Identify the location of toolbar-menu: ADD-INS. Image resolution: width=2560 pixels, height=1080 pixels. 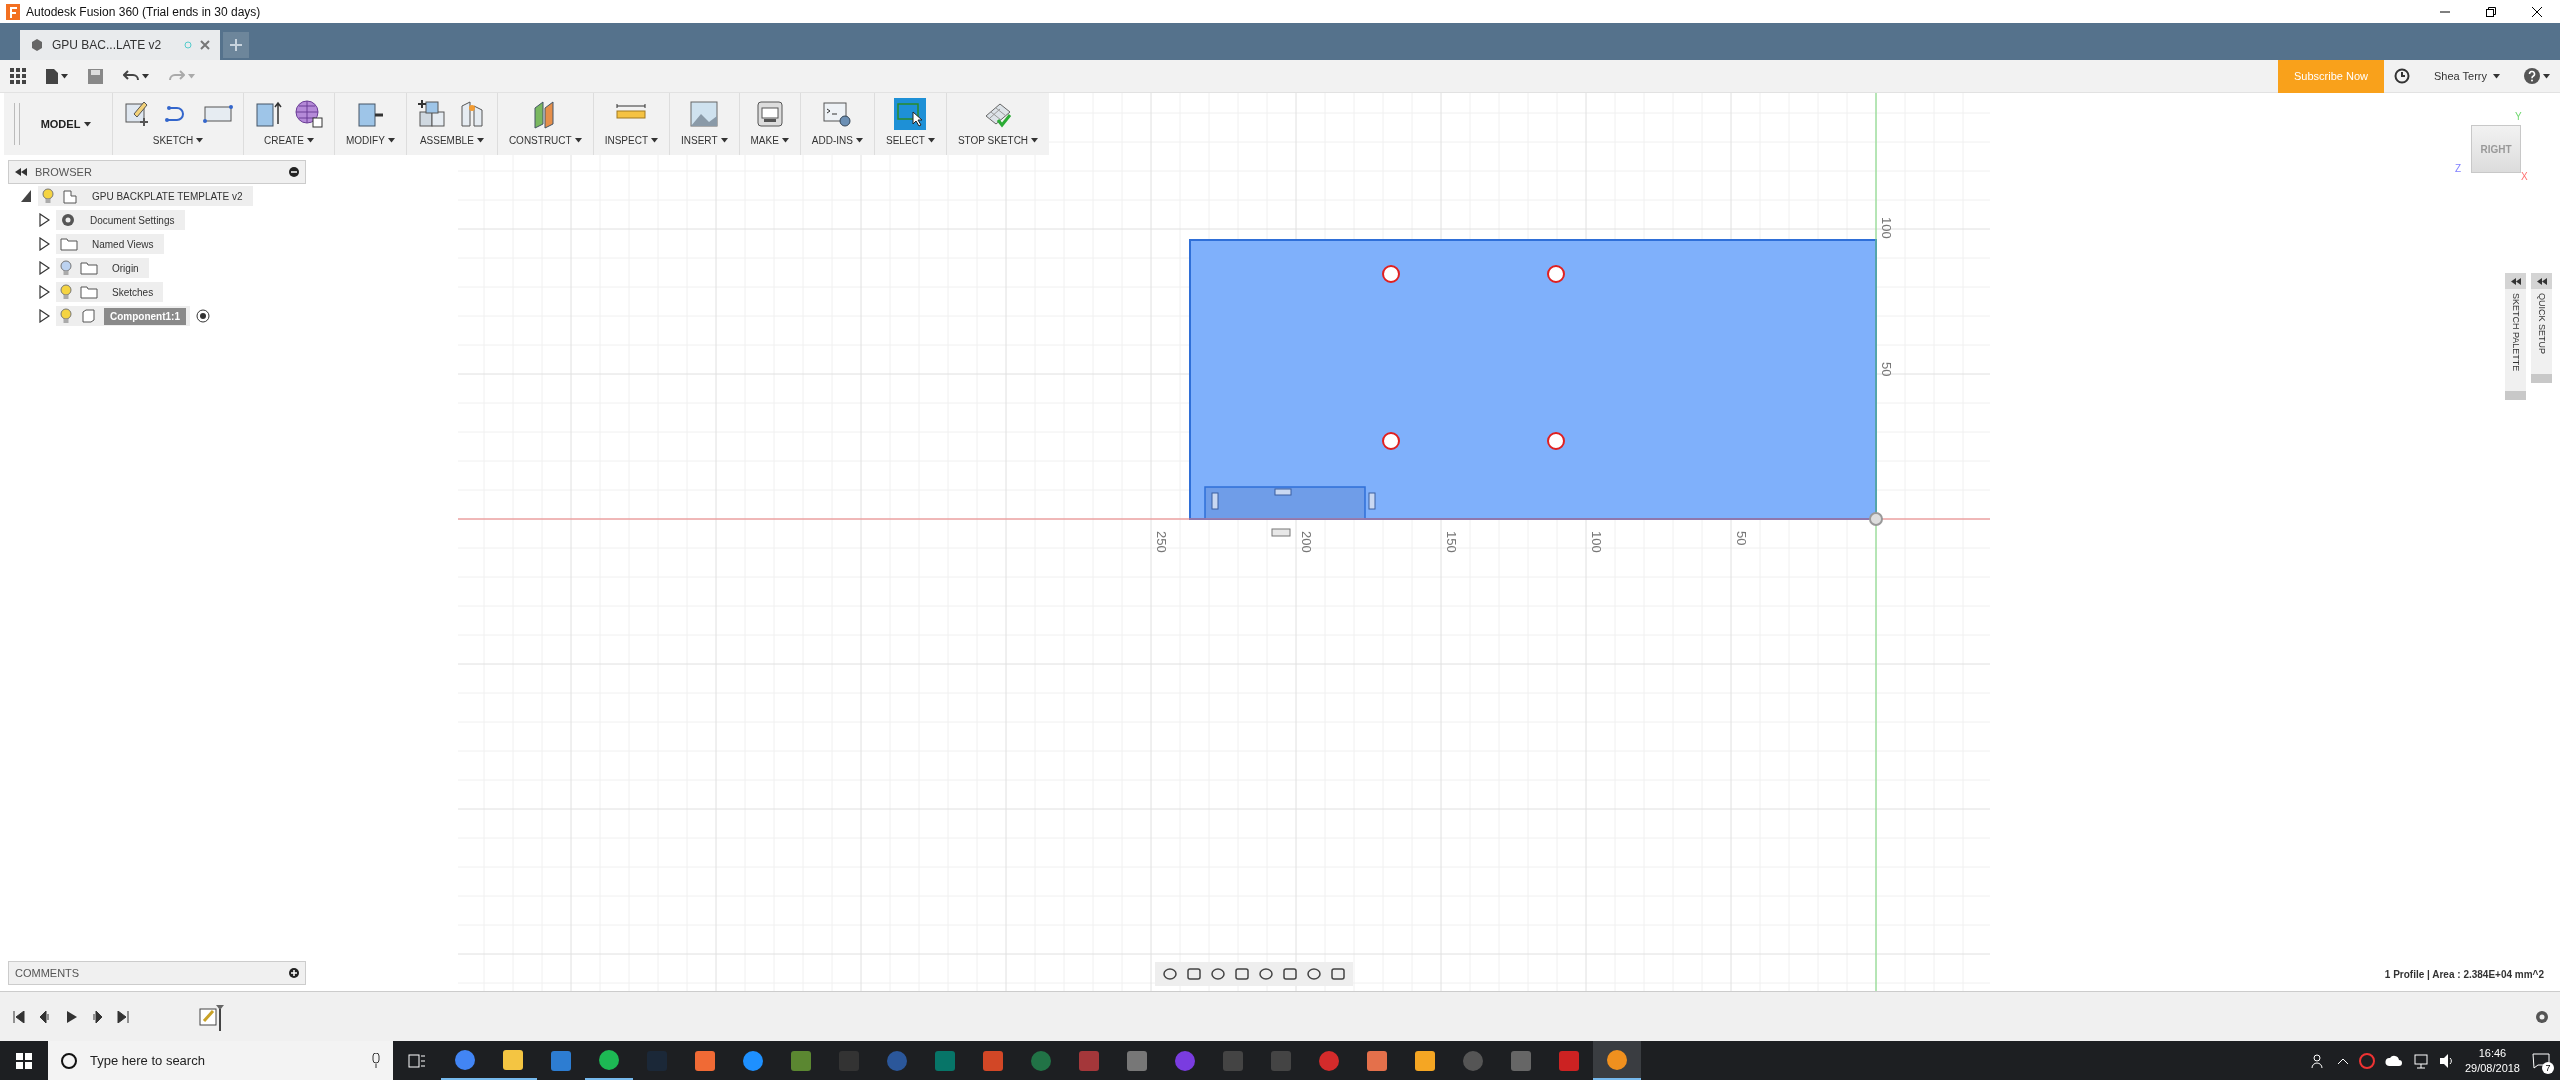
(837, 140).